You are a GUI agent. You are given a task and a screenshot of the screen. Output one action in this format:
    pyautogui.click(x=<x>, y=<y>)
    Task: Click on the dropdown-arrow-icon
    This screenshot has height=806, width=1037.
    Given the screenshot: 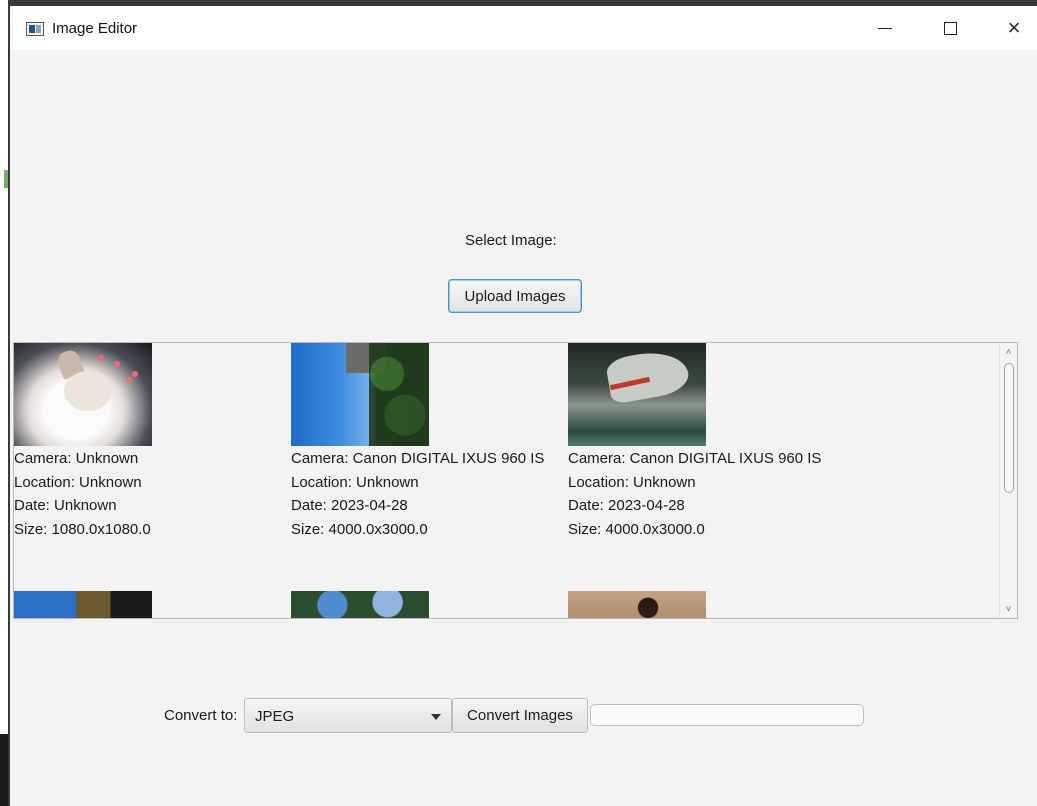 What is the action you would take?
    pyautogui.click(x=436, y=717)
    